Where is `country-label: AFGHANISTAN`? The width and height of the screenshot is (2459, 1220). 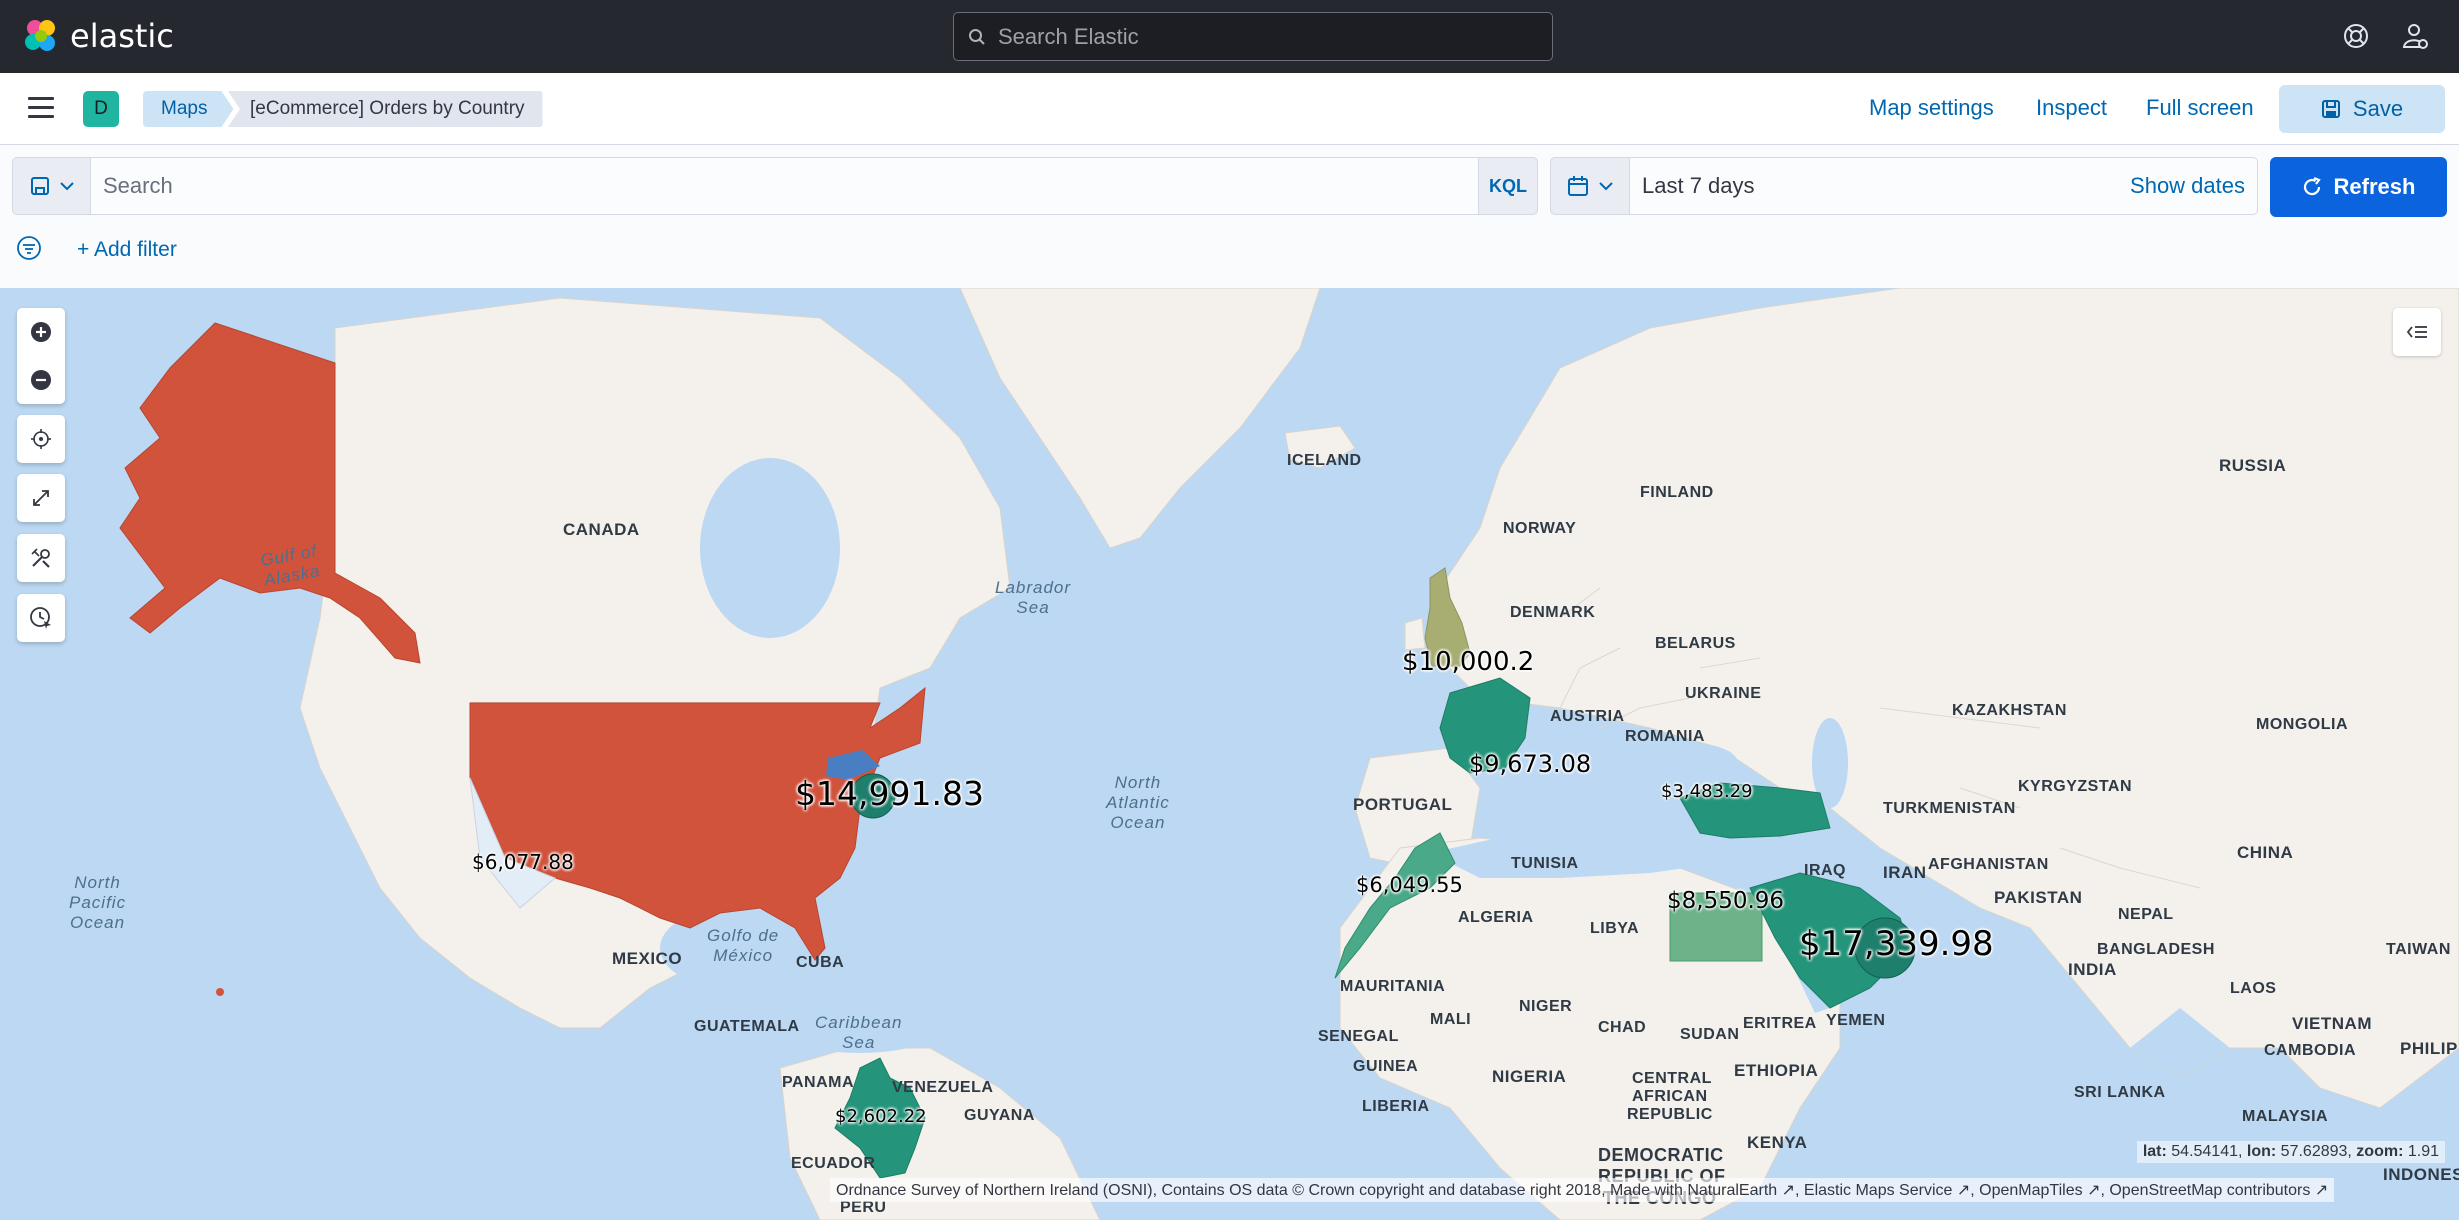
country-label: AFGHANISTAN is located at coordinates (1988, 864).